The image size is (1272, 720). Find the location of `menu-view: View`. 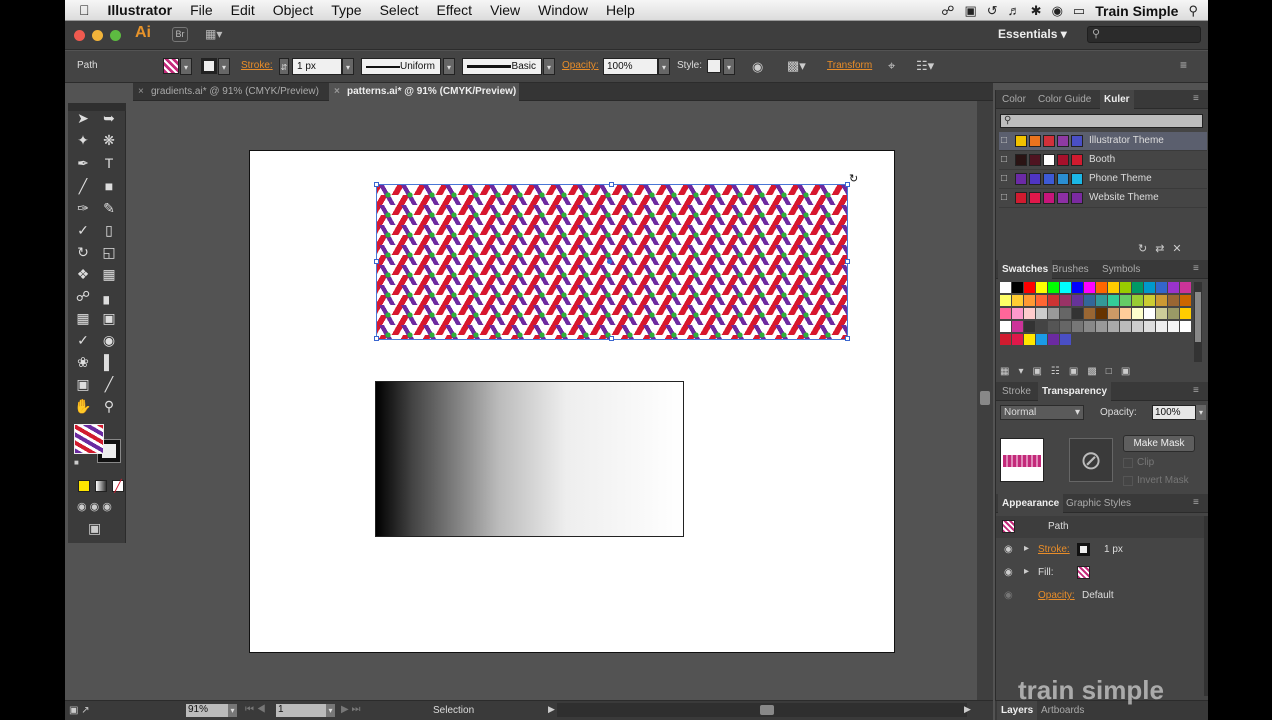

menu-view: View is located at coordinates (505, 10).